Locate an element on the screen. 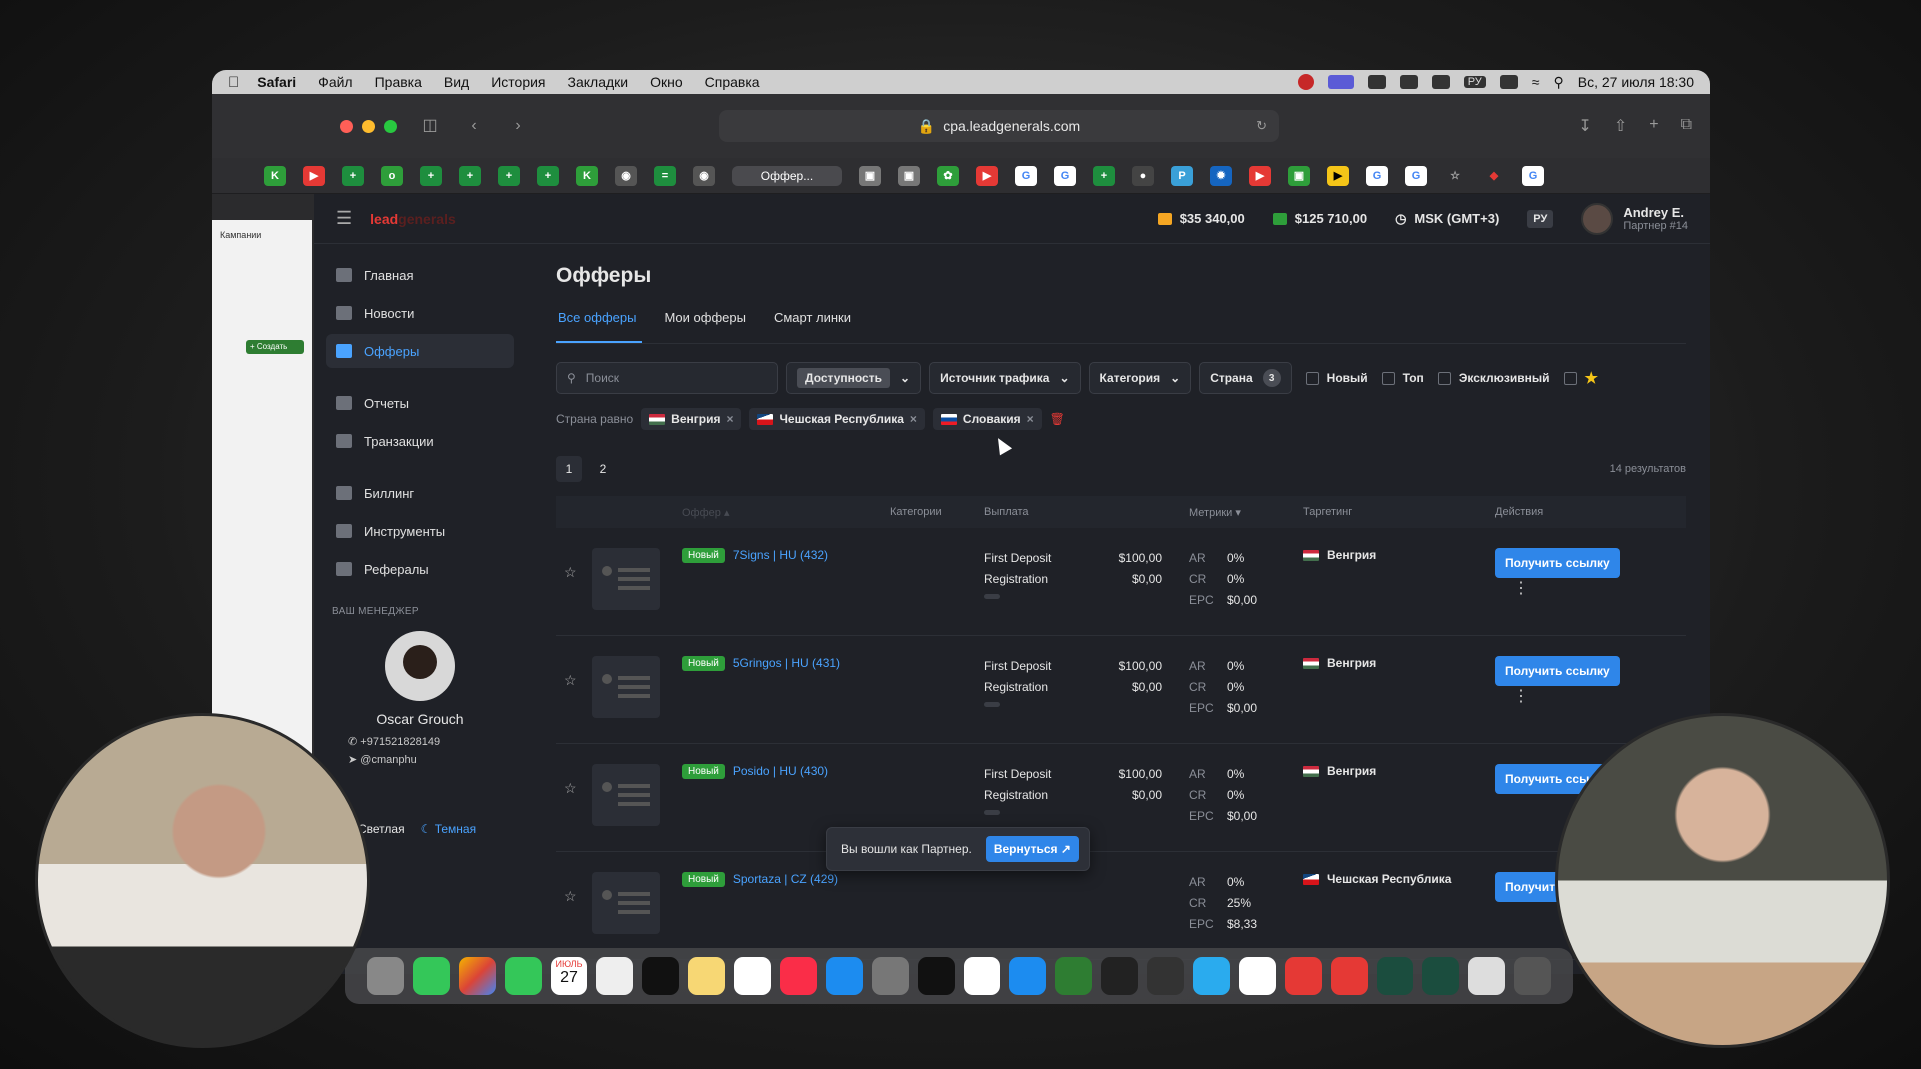 The width and height of the screenshot is (1921, 1069). obs-icon is located at coordinates (1120, 976).